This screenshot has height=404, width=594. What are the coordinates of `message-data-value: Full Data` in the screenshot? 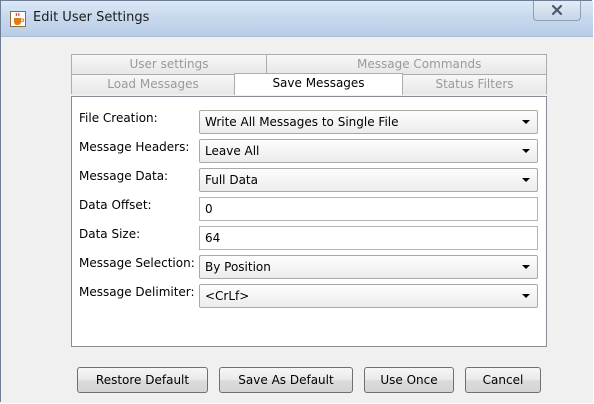 It's located at (231, 180).